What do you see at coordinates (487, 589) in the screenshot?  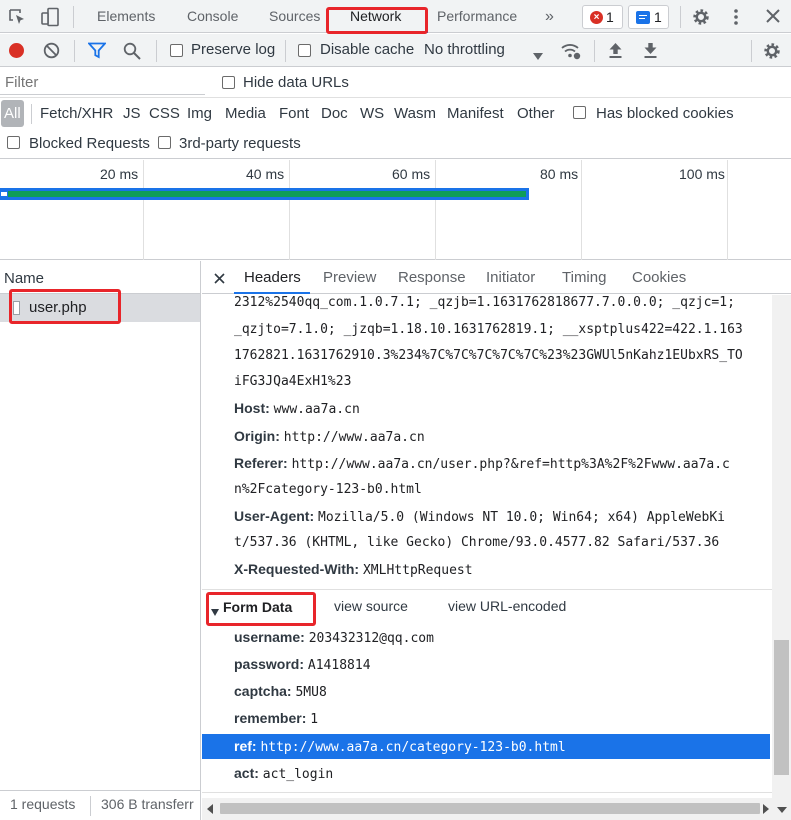 I see `section-divider` at bounding box center [487, 589].